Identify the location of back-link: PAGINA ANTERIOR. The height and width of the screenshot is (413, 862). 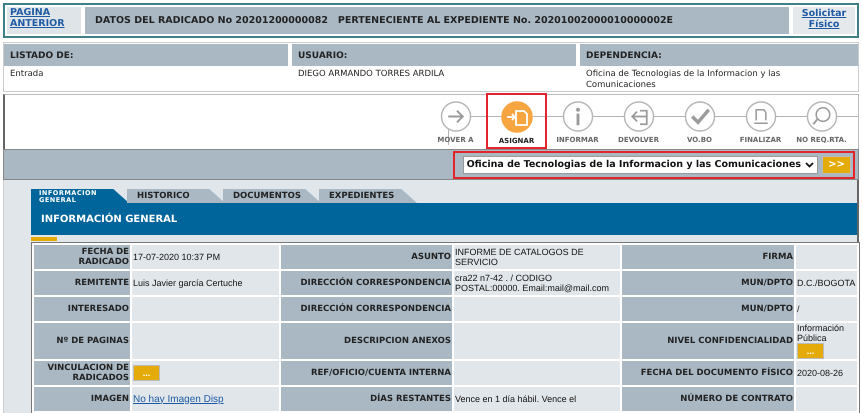
(44, 20).